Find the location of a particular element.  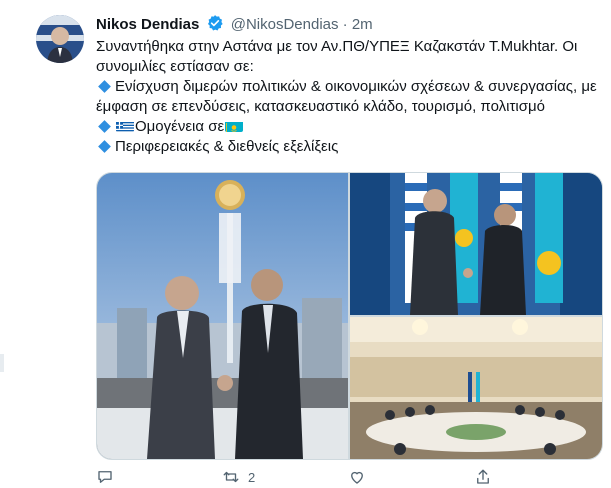

share-button is located at coordinates (483, 477).